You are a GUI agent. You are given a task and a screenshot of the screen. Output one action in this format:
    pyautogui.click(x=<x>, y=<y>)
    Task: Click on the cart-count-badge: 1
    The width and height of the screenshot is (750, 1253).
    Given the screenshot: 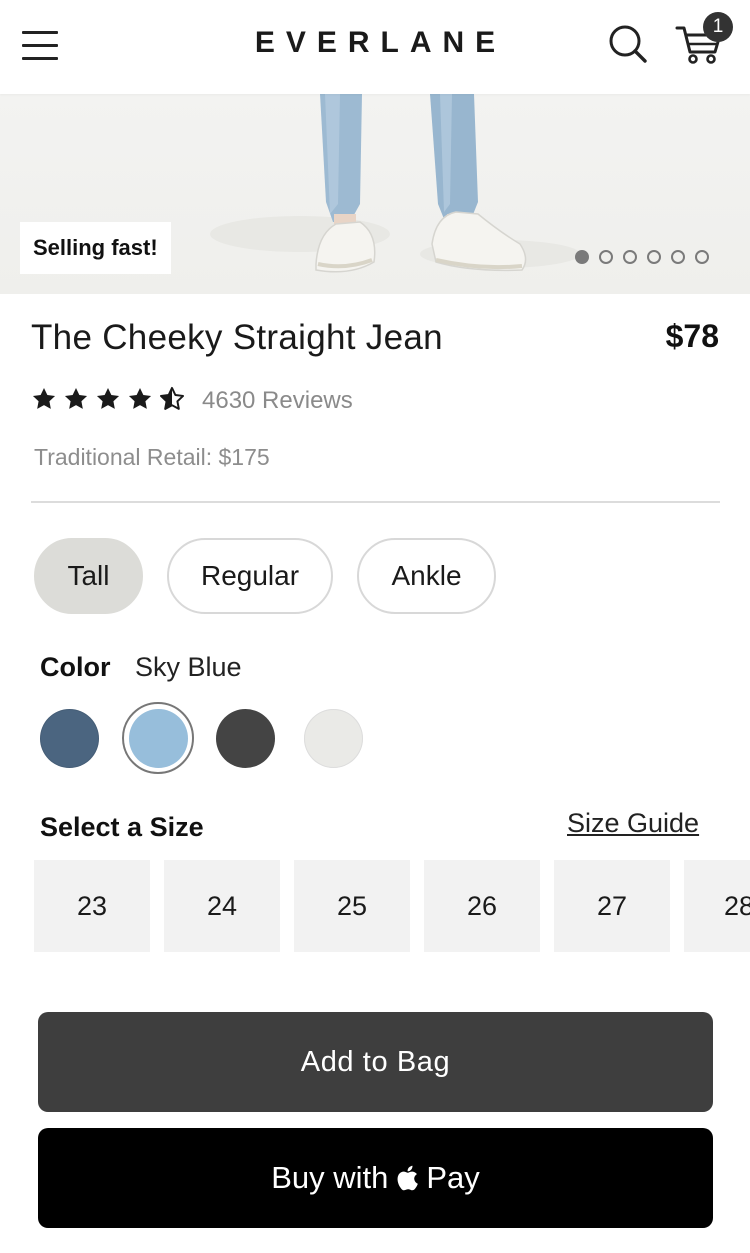 What is the action you would take?
    pyautogui.click(x=718, y=27)
    